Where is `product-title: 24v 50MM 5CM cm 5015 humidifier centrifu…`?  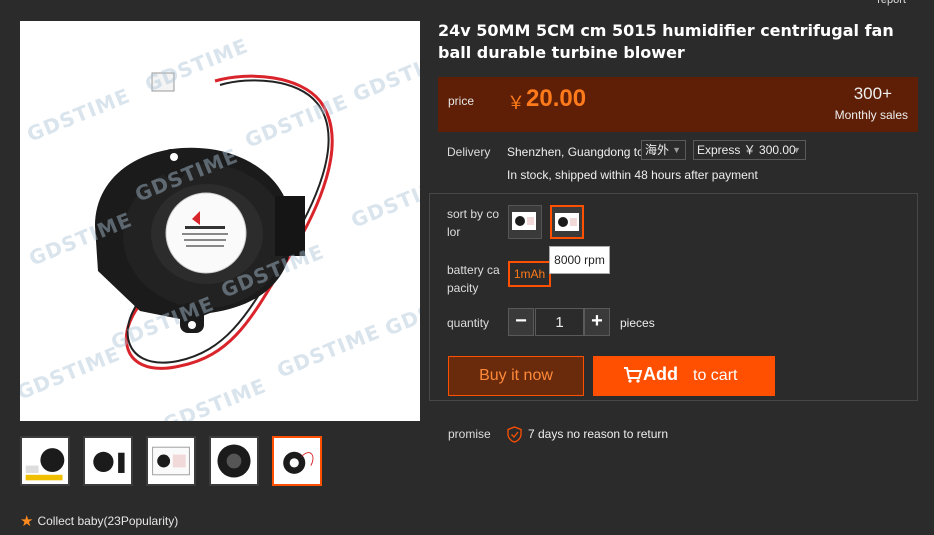
product-title: 24v 50MM 5CM cm 5015 humidifier centrifu… is located at coordinates (666, 41).